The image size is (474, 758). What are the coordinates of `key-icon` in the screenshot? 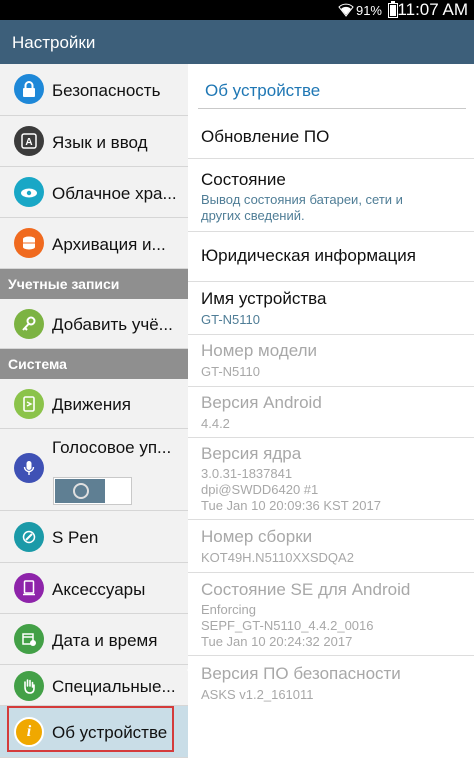 It's located at (29, 324).